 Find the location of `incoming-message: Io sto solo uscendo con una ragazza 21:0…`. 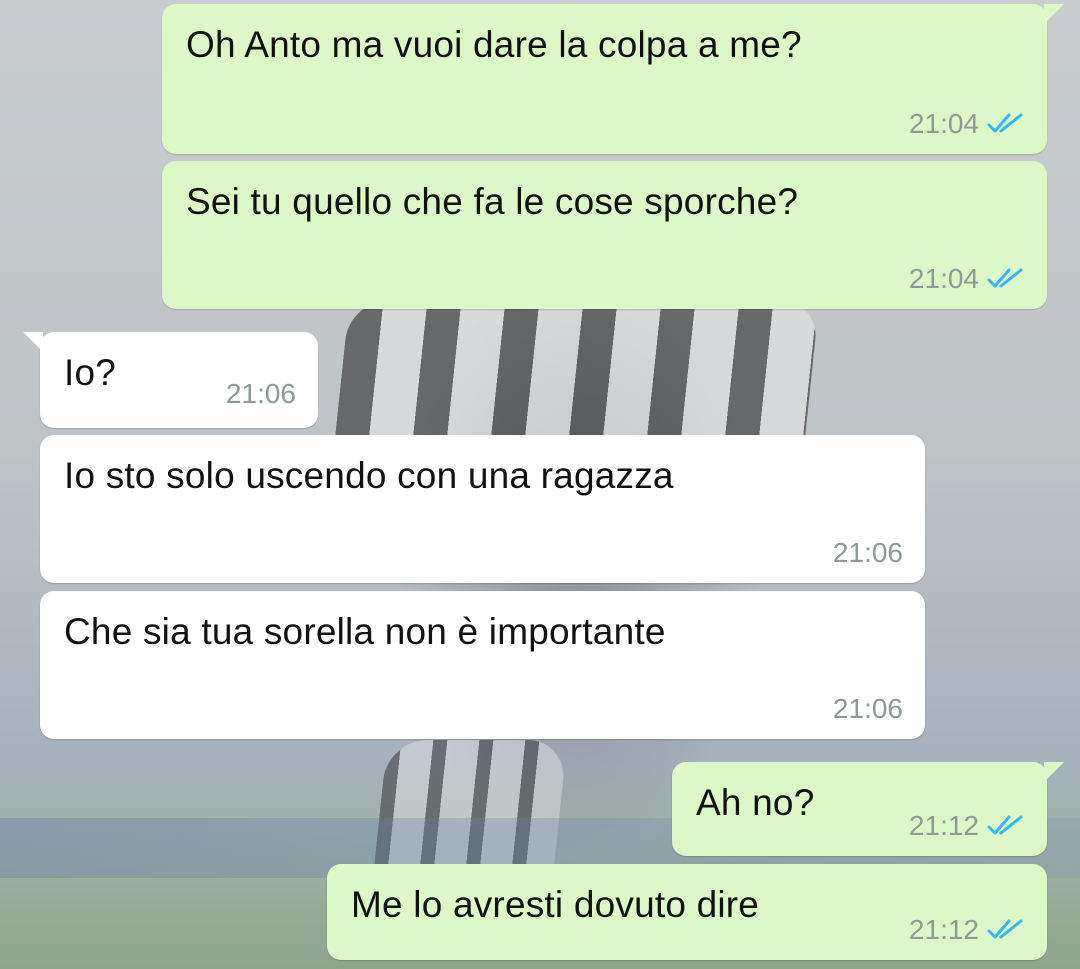

incoming-message: Io sto solo uscendo con una ragazza 21:0… is located at coordinates (482, 509).